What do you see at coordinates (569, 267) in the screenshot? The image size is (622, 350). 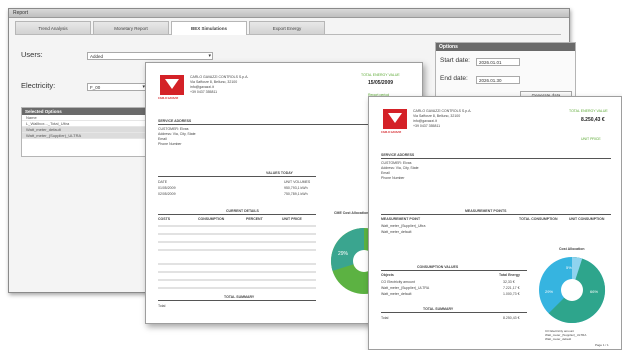 I see `pie-label: 5%` at bounding box center [569, 267].